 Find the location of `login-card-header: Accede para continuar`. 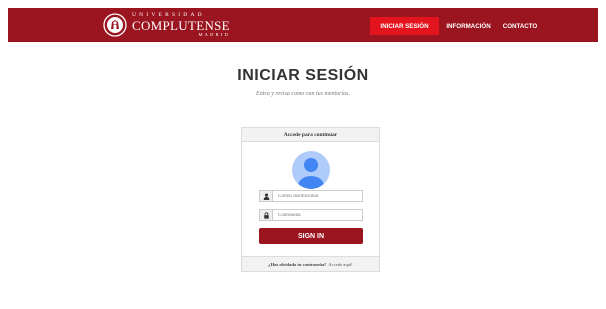

login-card-header: Accede para continuar is located at coordinates (310, 135).